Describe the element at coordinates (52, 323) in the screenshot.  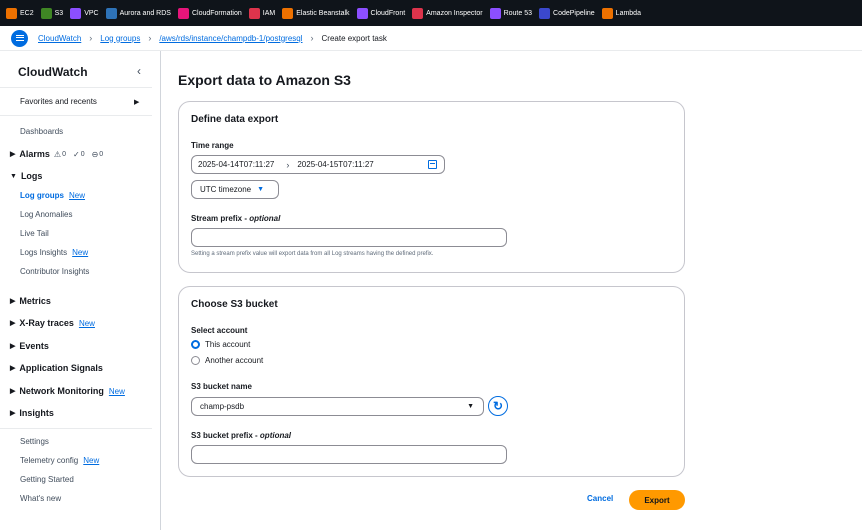
I see `sidebar-section-xray: ▶ X-Ray traces New` at that location.